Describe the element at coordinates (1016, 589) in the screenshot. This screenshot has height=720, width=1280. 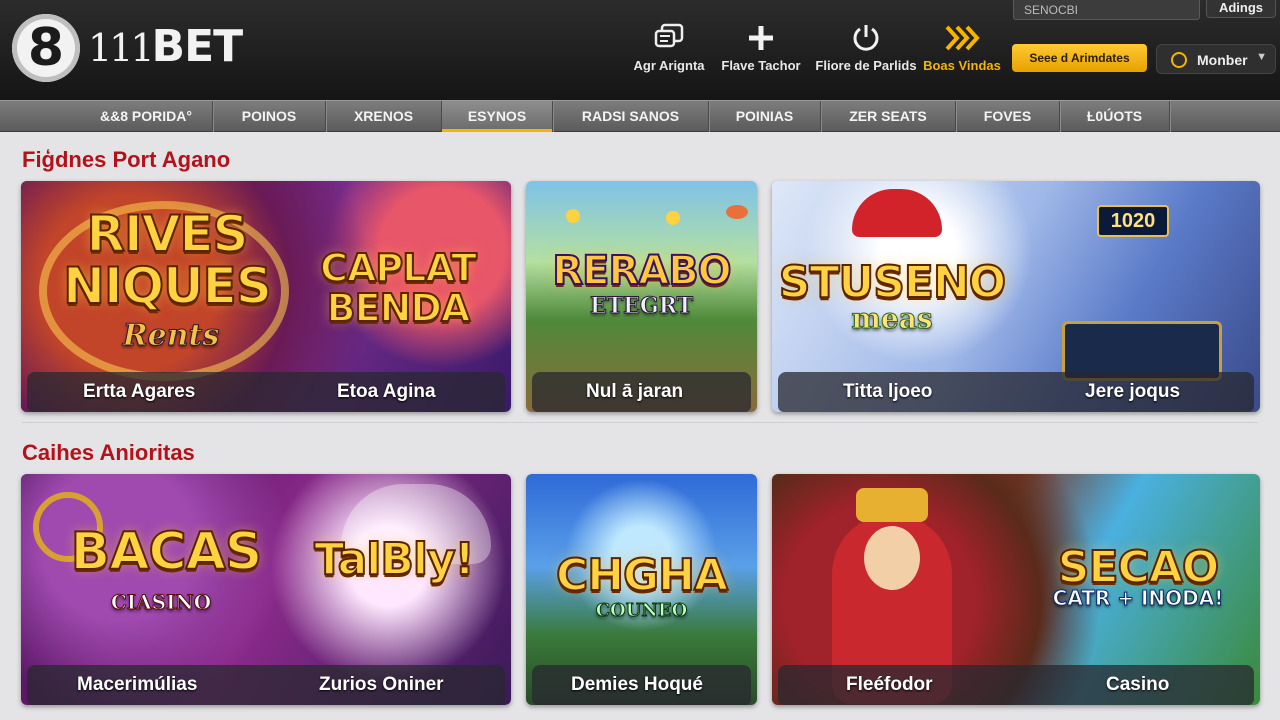
I see `game-card-secao: SECAO CATR + INODA! Fleéfodor Casino` at that location.